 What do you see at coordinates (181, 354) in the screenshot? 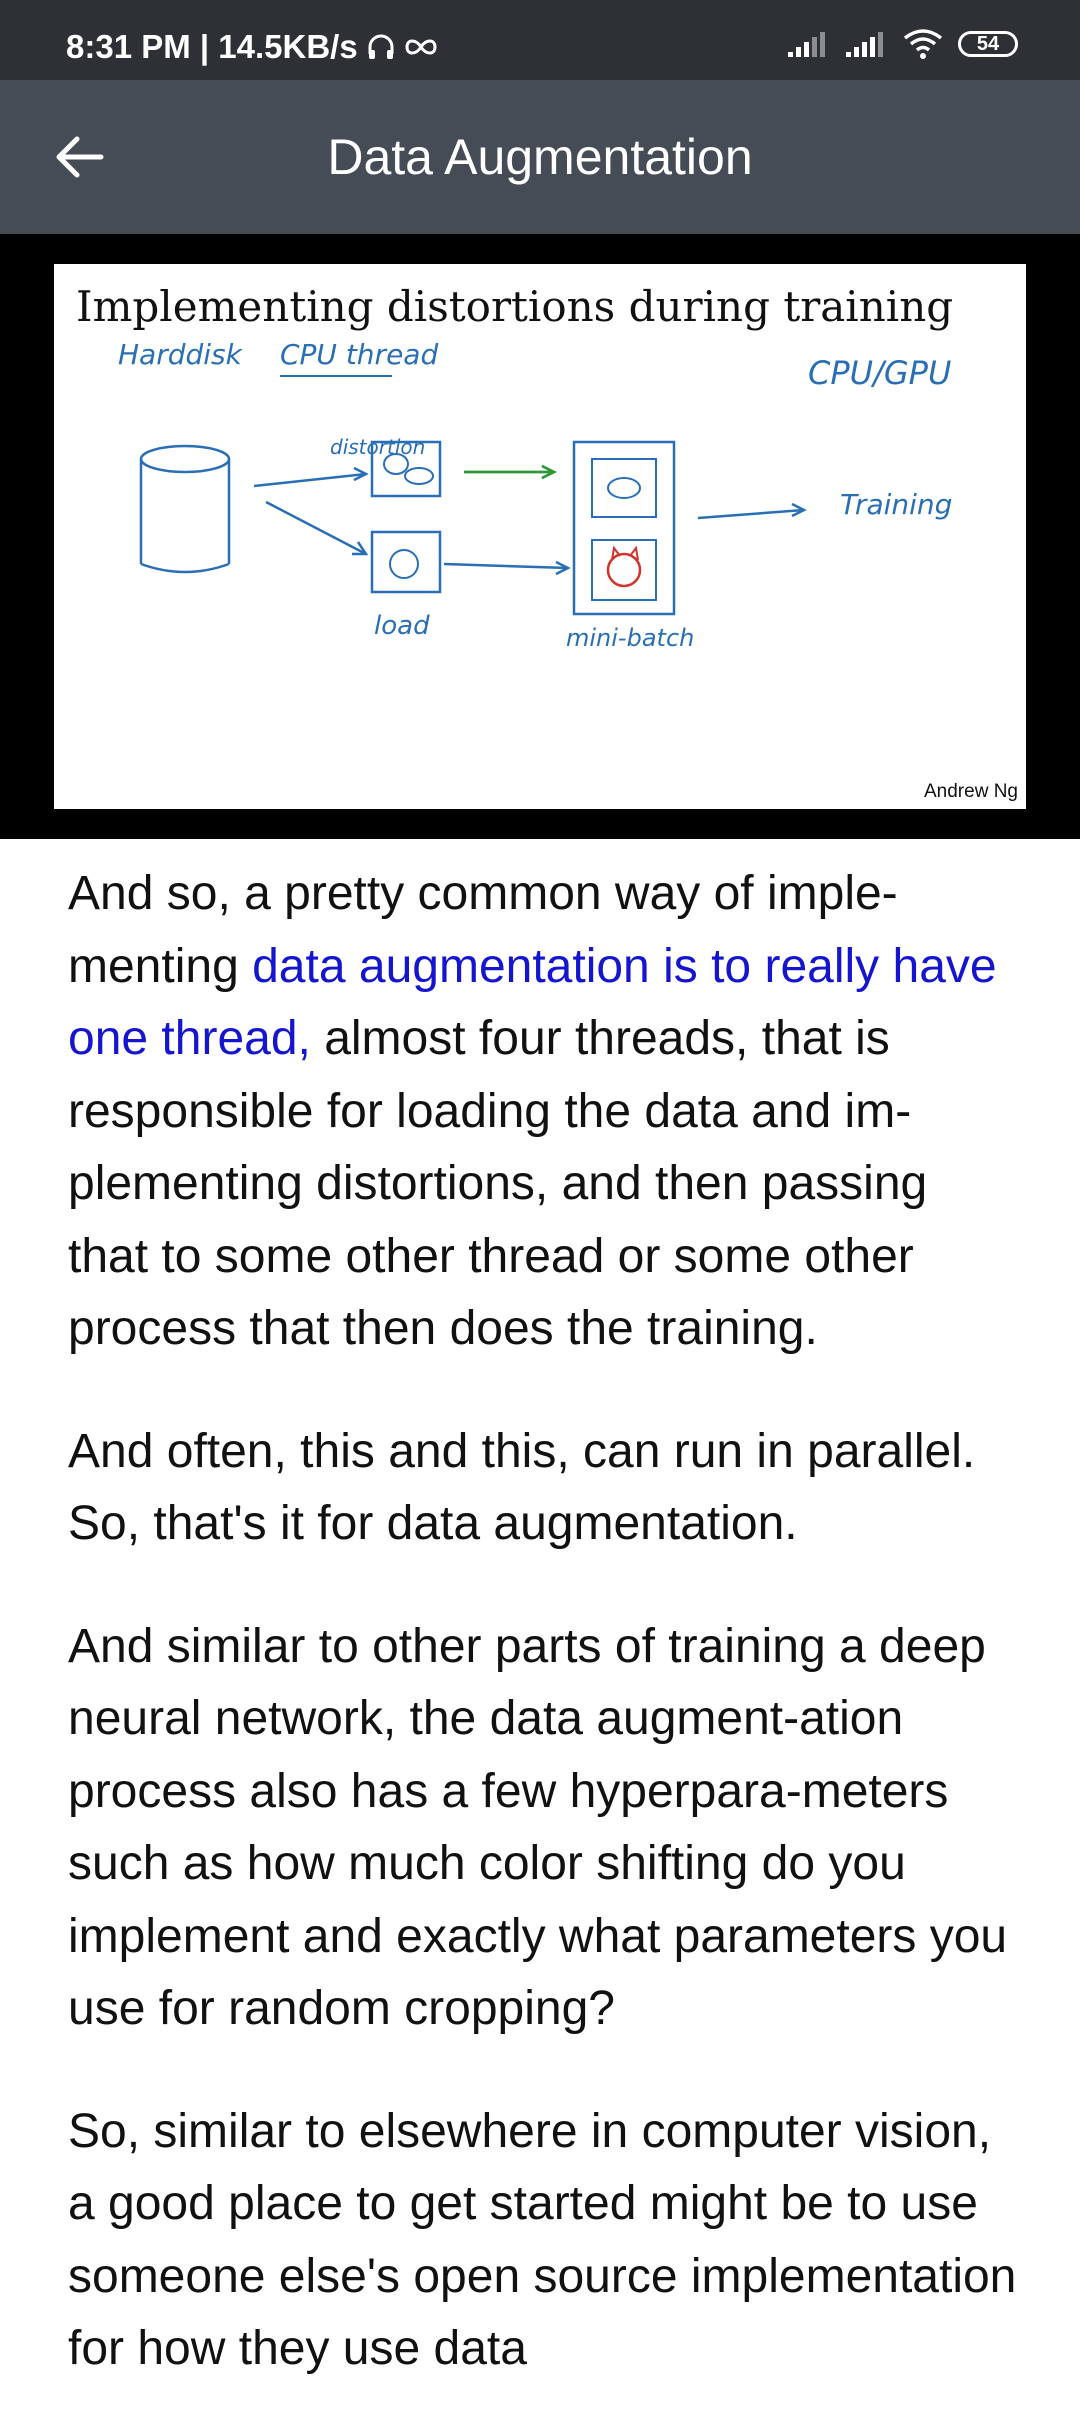
I see `label-harddisk: Harddisk` at bounding box center [181, 354].